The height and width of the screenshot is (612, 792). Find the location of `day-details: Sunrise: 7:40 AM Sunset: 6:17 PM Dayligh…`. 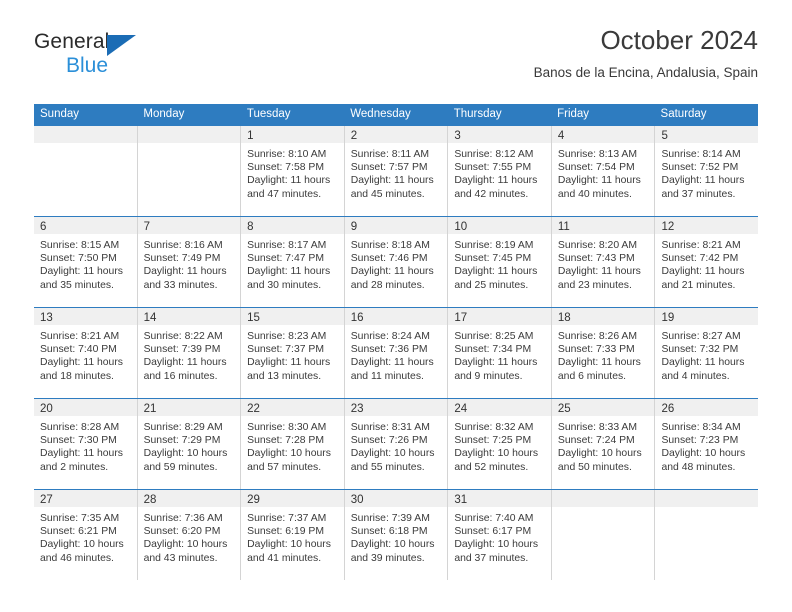

day-details: Sunrise: 7:40 AM Sunset: 6:17 PM Dayligh… is located at coordinates (499, 536).